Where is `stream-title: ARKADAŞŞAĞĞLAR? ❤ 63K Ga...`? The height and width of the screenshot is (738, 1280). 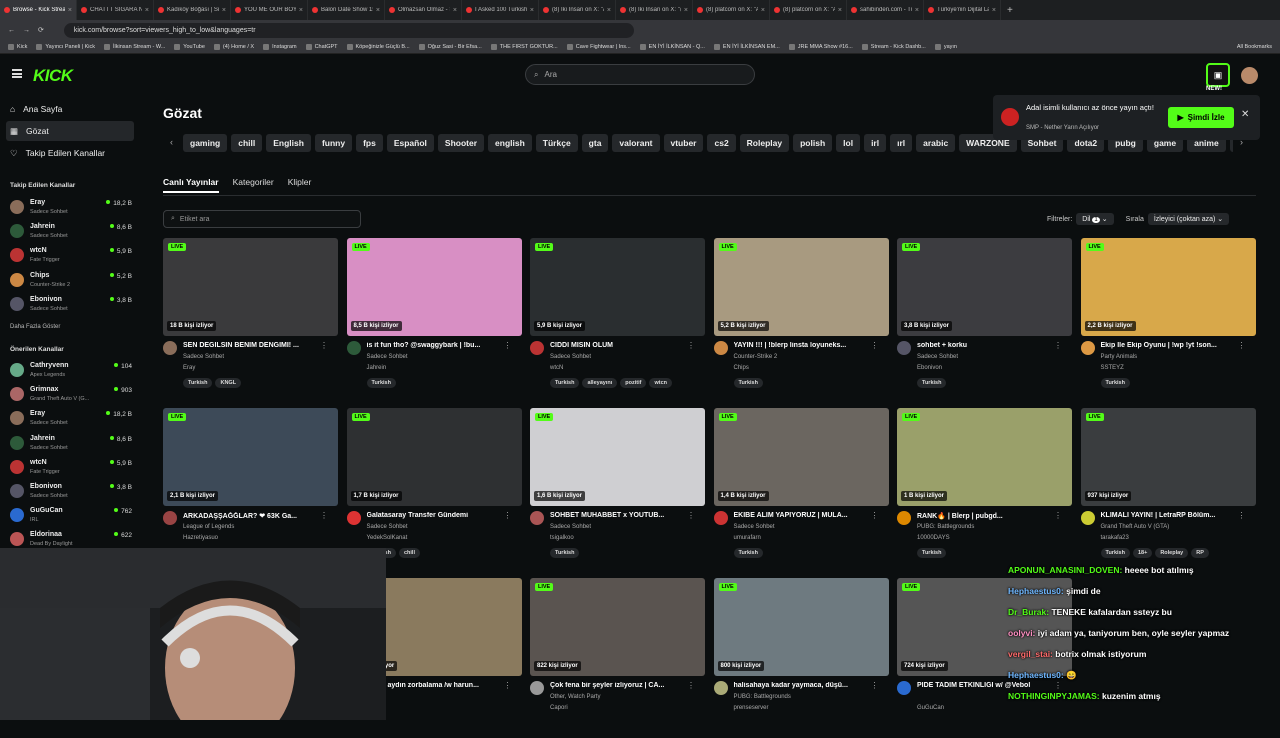
stream-title: ARKADAŞŞAĞĞLAR? ❤ 63K Ga... is located at coordinates (253, 516).